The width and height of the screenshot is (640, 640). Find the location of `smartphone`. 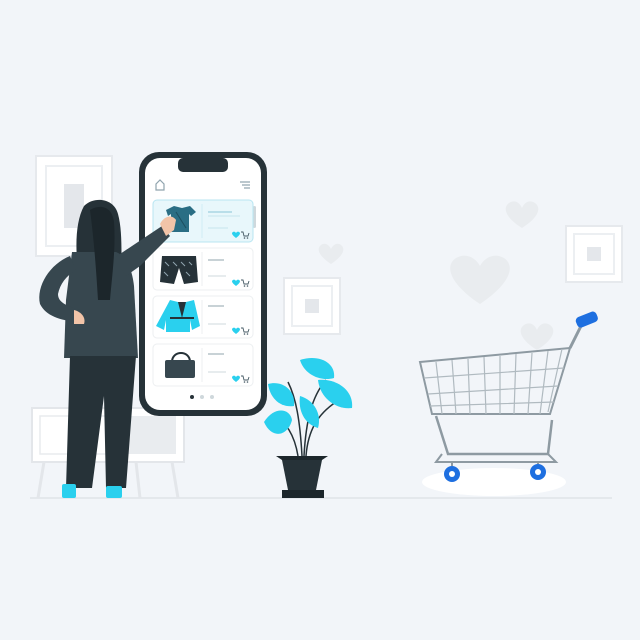

smartphone is located at coordinates (203, 284).